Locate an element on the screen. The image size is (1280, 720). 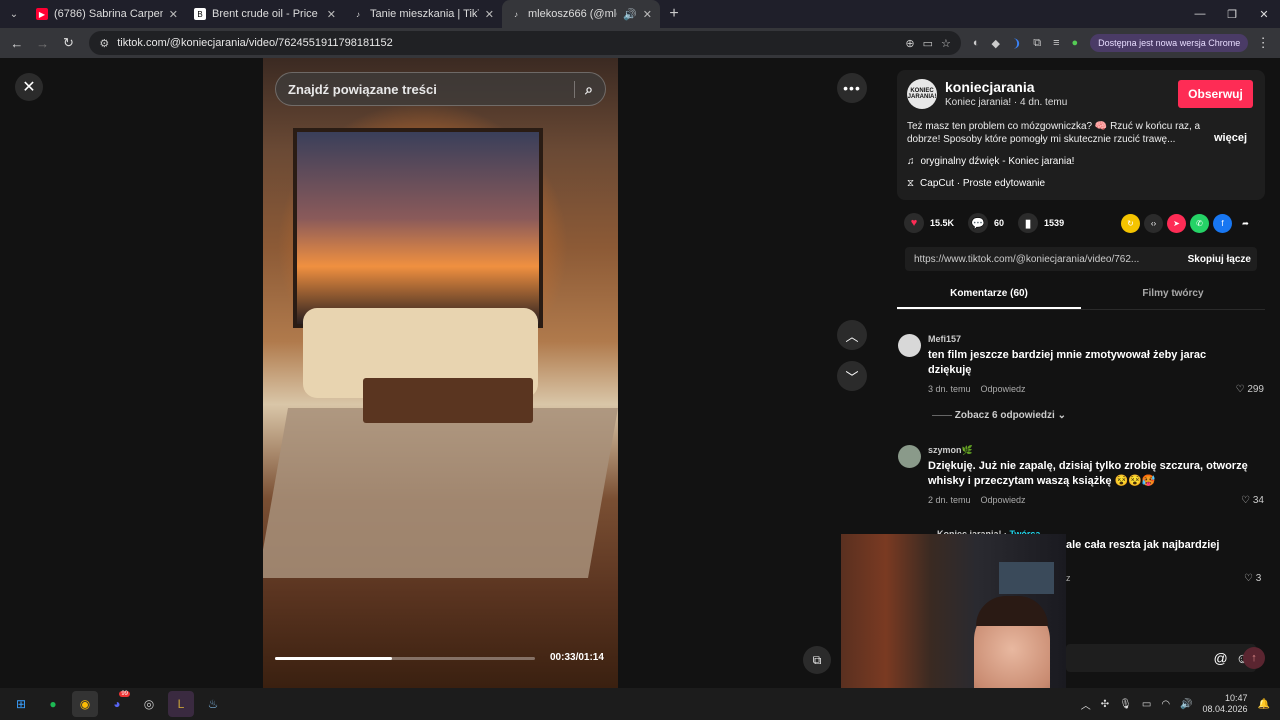
tab-creator-videos: Filmy twórcy is located at coordinates (1173, 295).